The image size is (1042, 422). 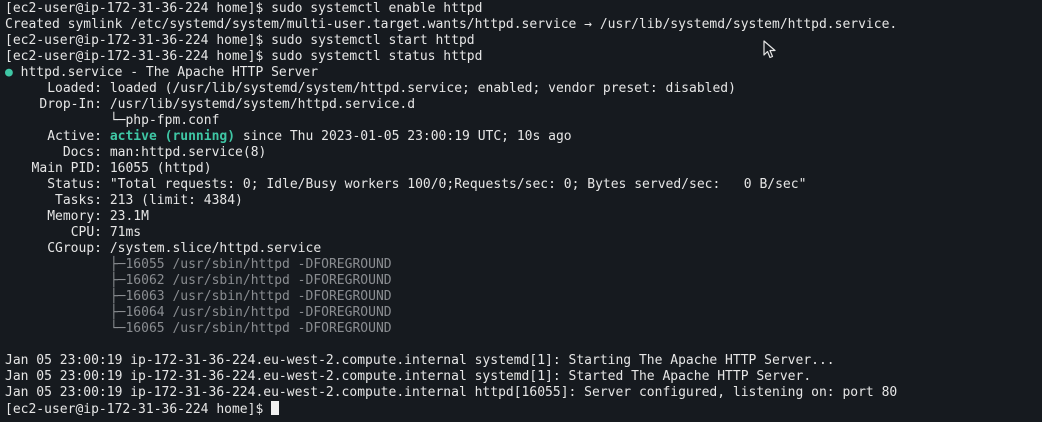 I want to click on process-row: ├─16063 /usr/sbin/httpd -DFOREGROUND, so click(x=523, y=297).